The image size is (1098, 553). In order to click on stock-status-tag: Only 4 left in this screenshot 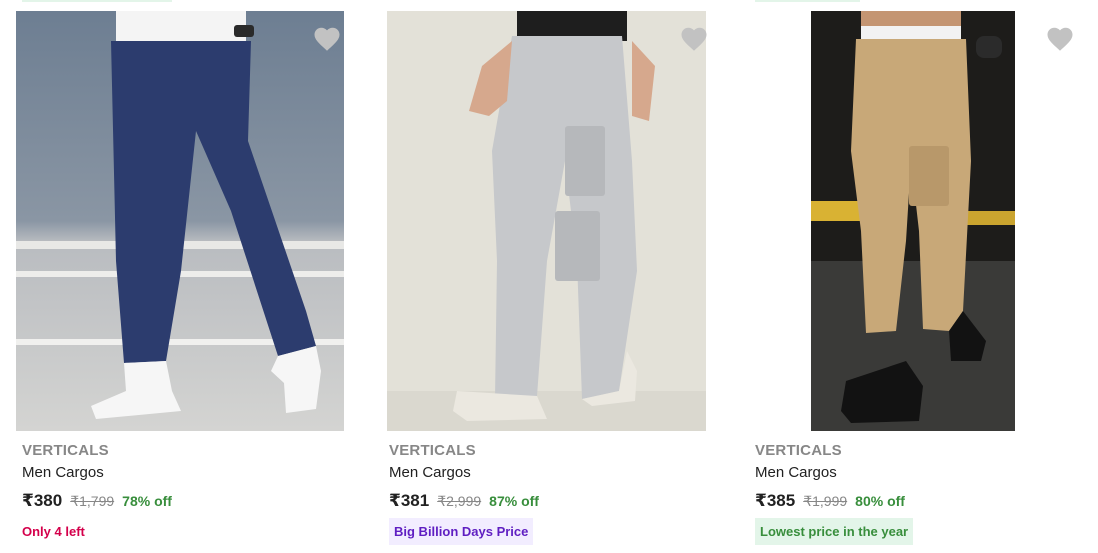, I will do `click(53, 531)`.